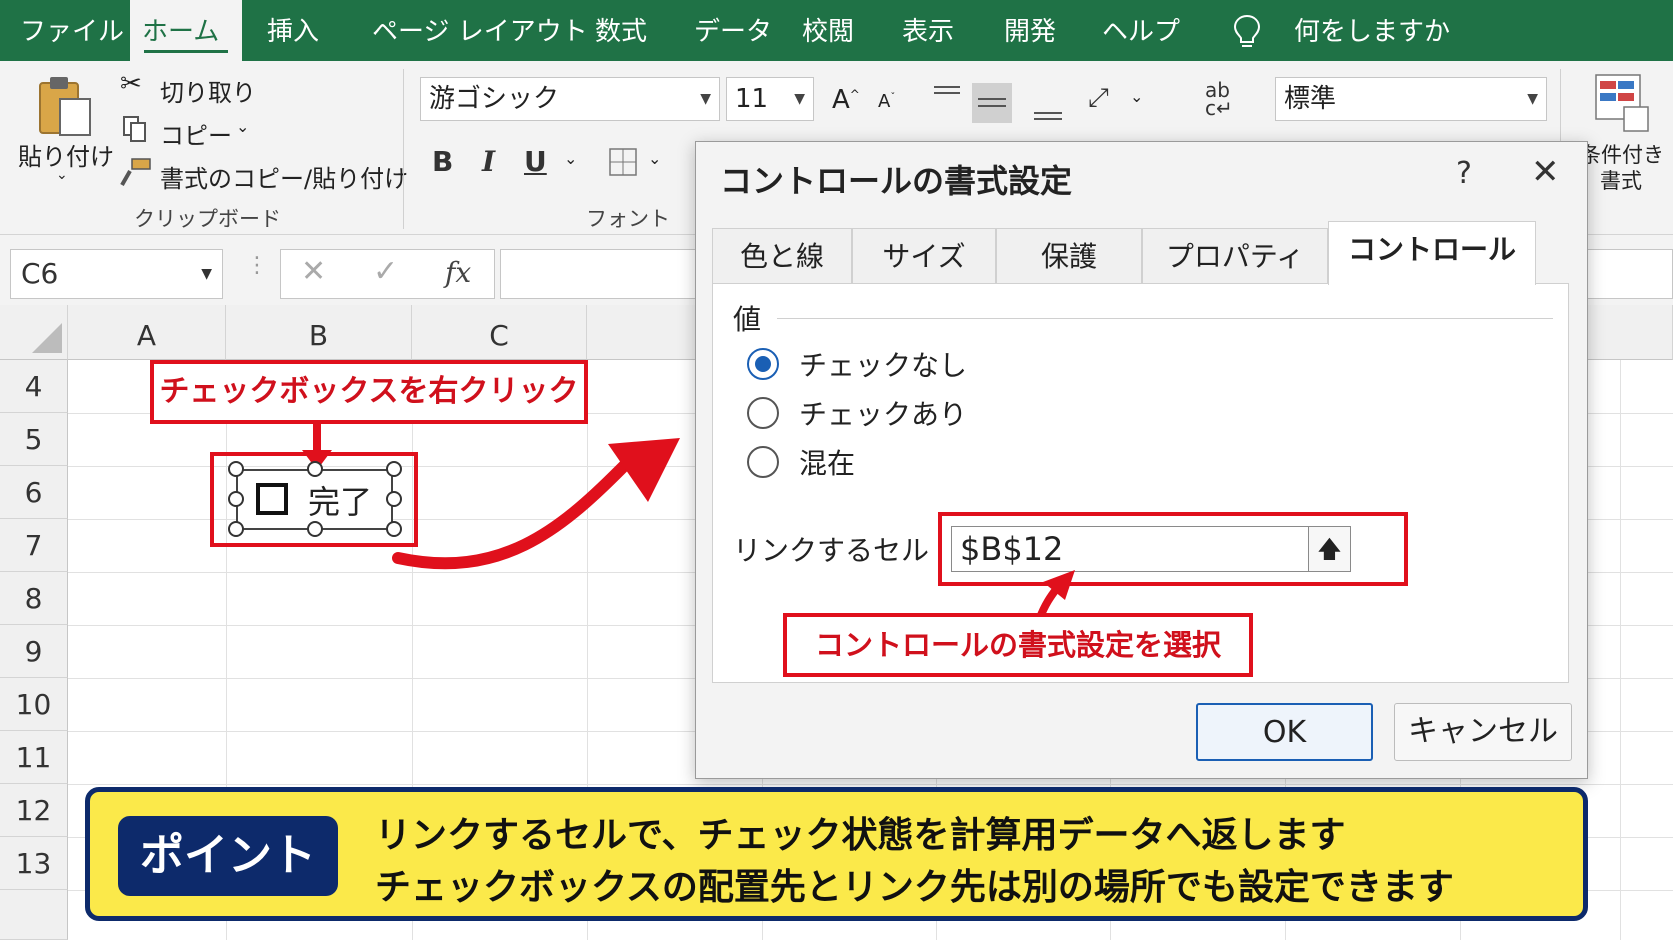 This screenshot has height=940, width=1673. What do you see at coordinates (570, 158) in the screenshot?
I see `underline-dropdown-icon: ⌄` at bounding box center [570, 158].